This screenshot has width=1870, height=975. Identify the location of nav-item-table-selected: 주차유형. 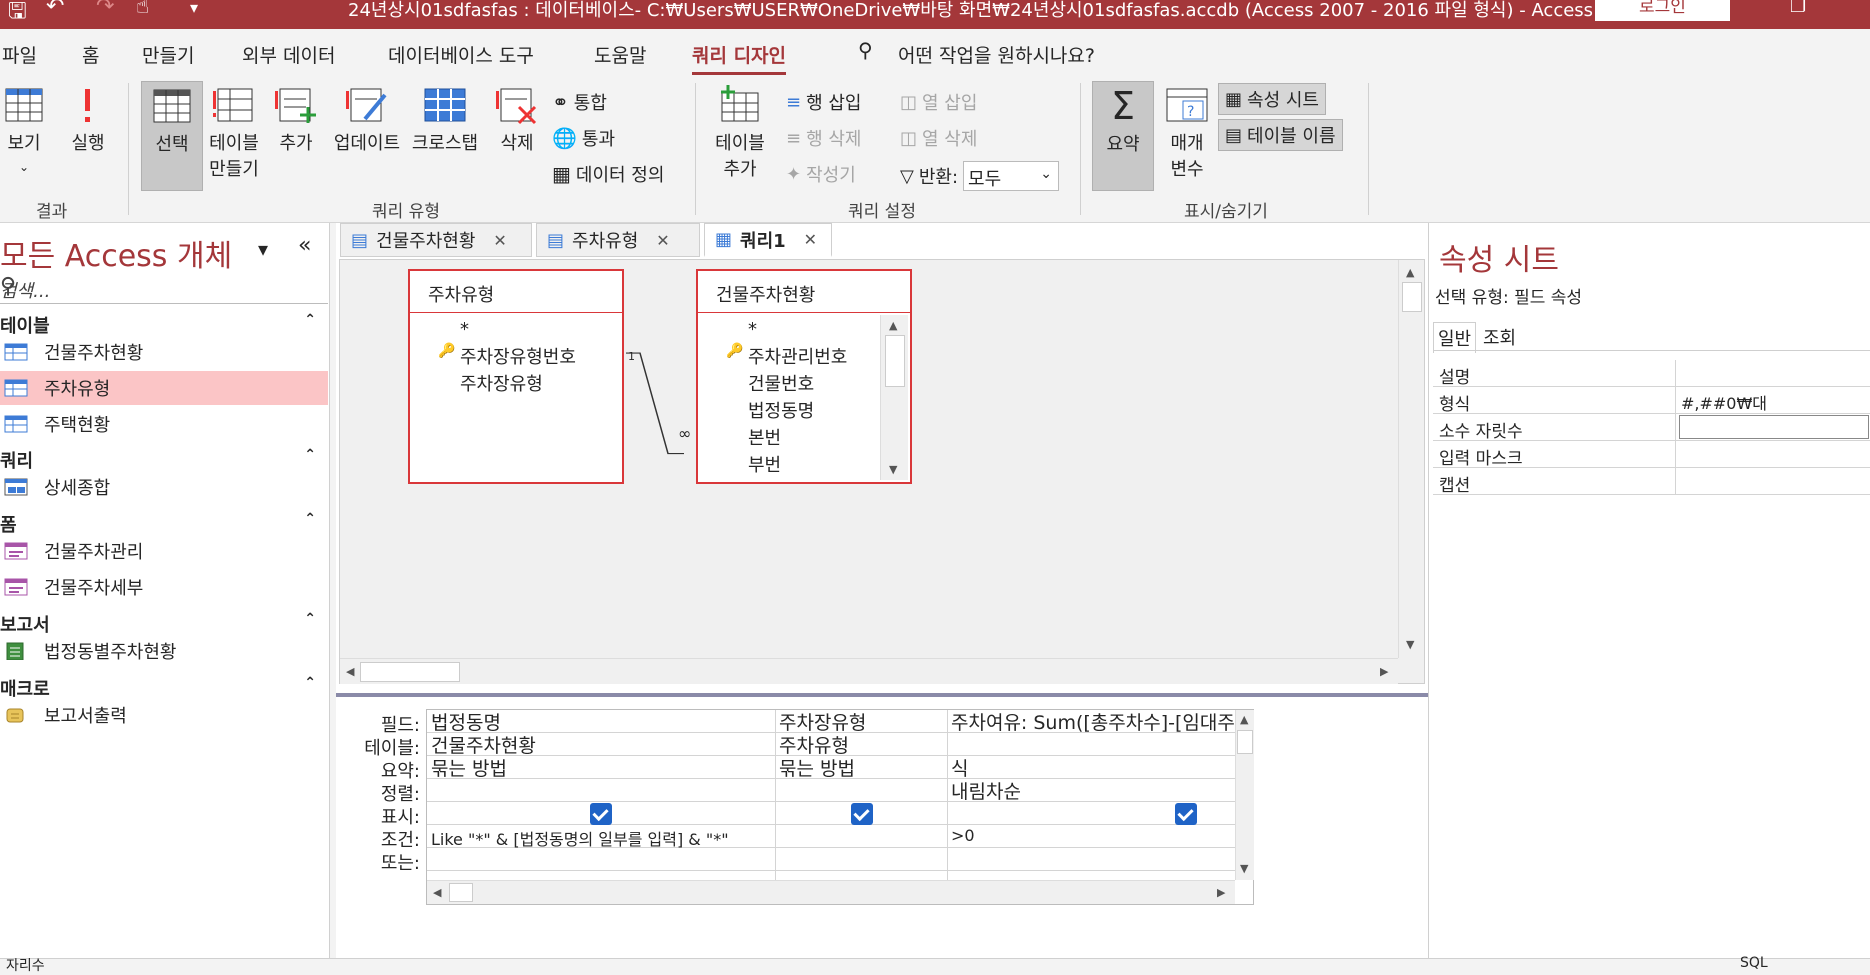
(164, 388).